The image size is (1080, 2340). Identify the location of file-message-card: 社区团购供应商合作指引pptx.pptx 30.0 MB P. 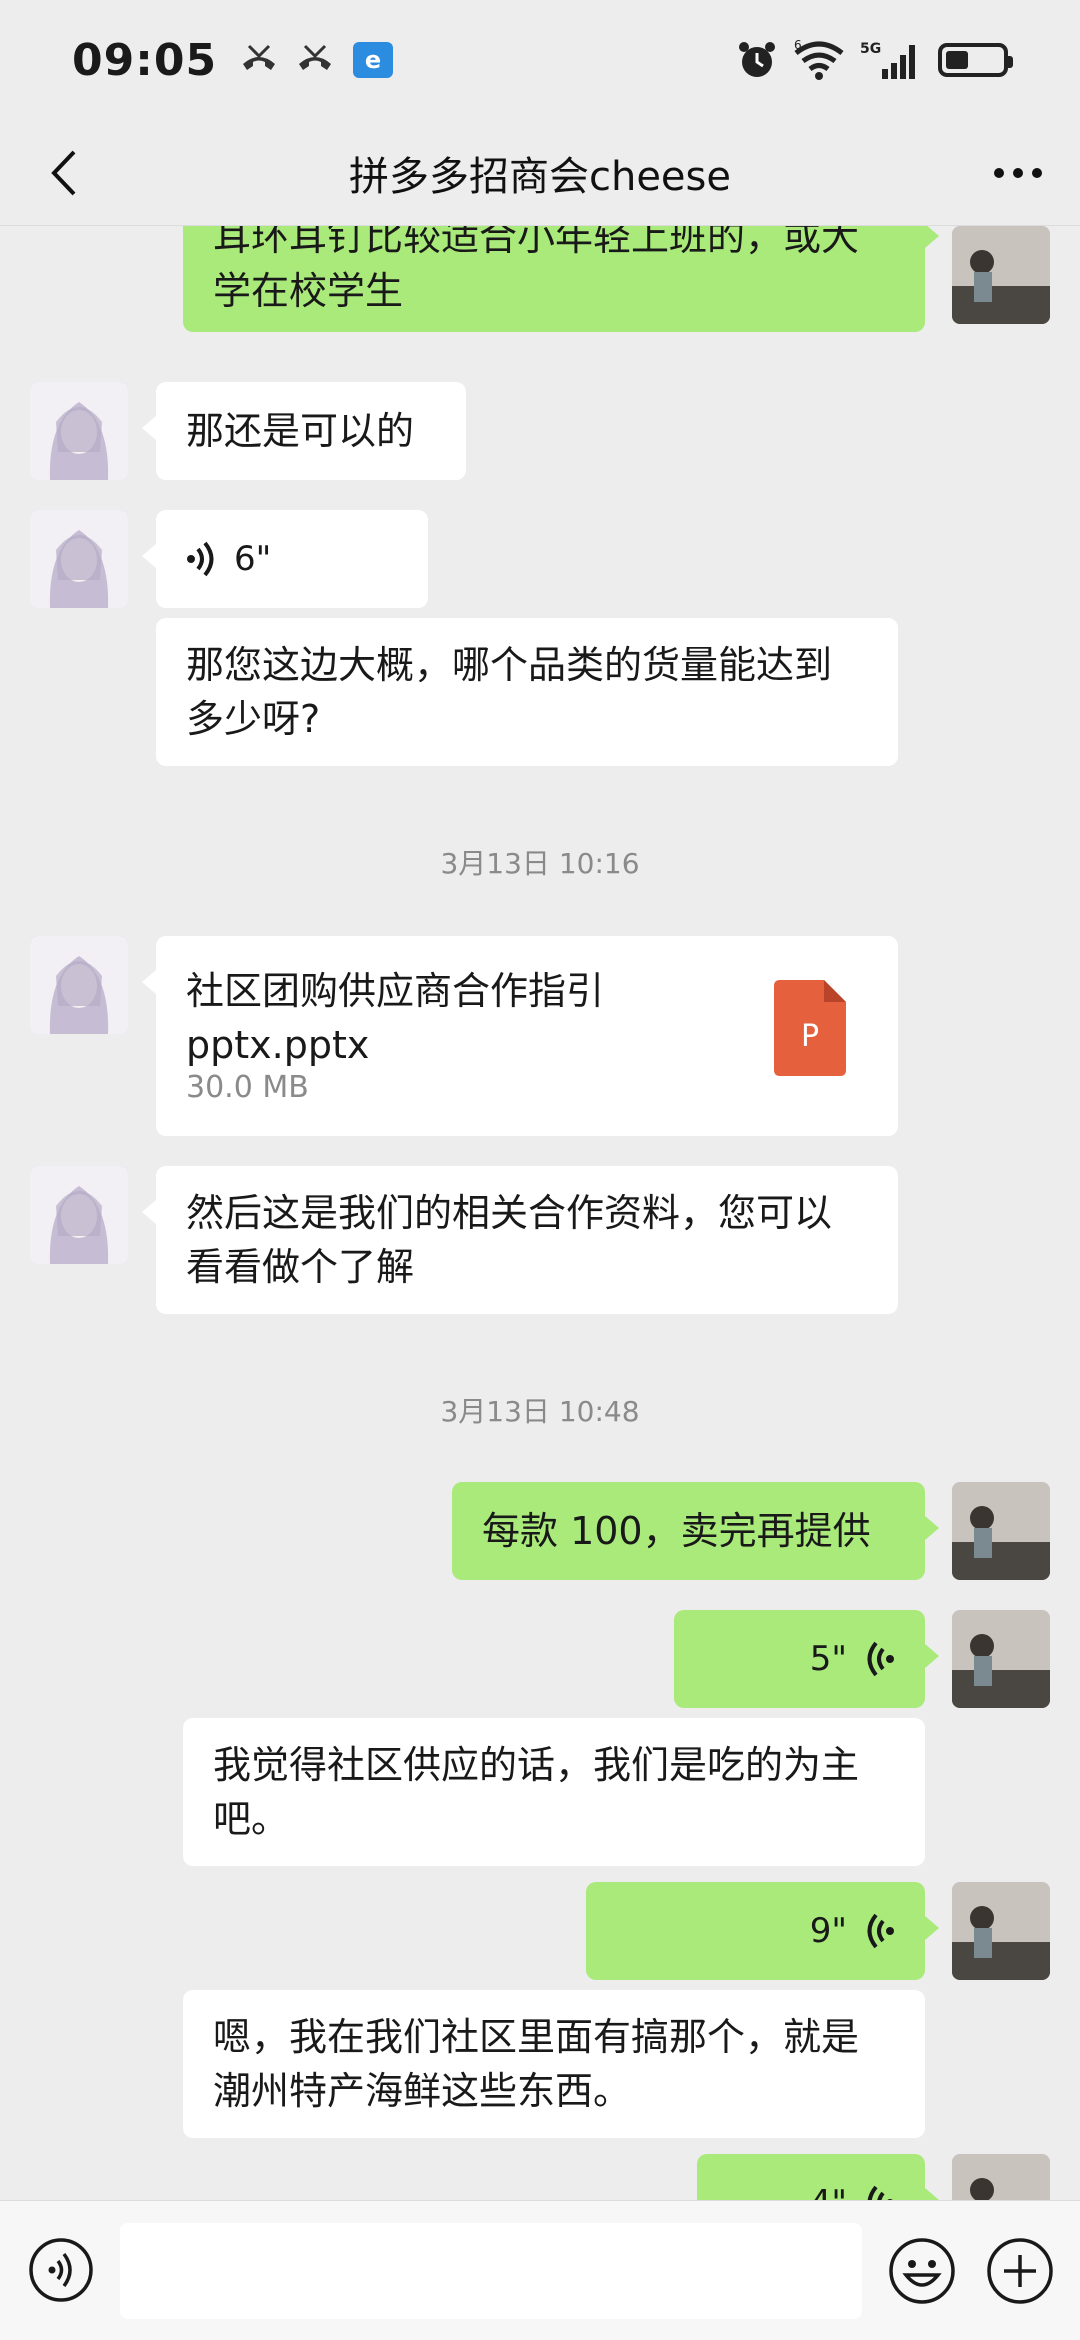
(520, 1036).